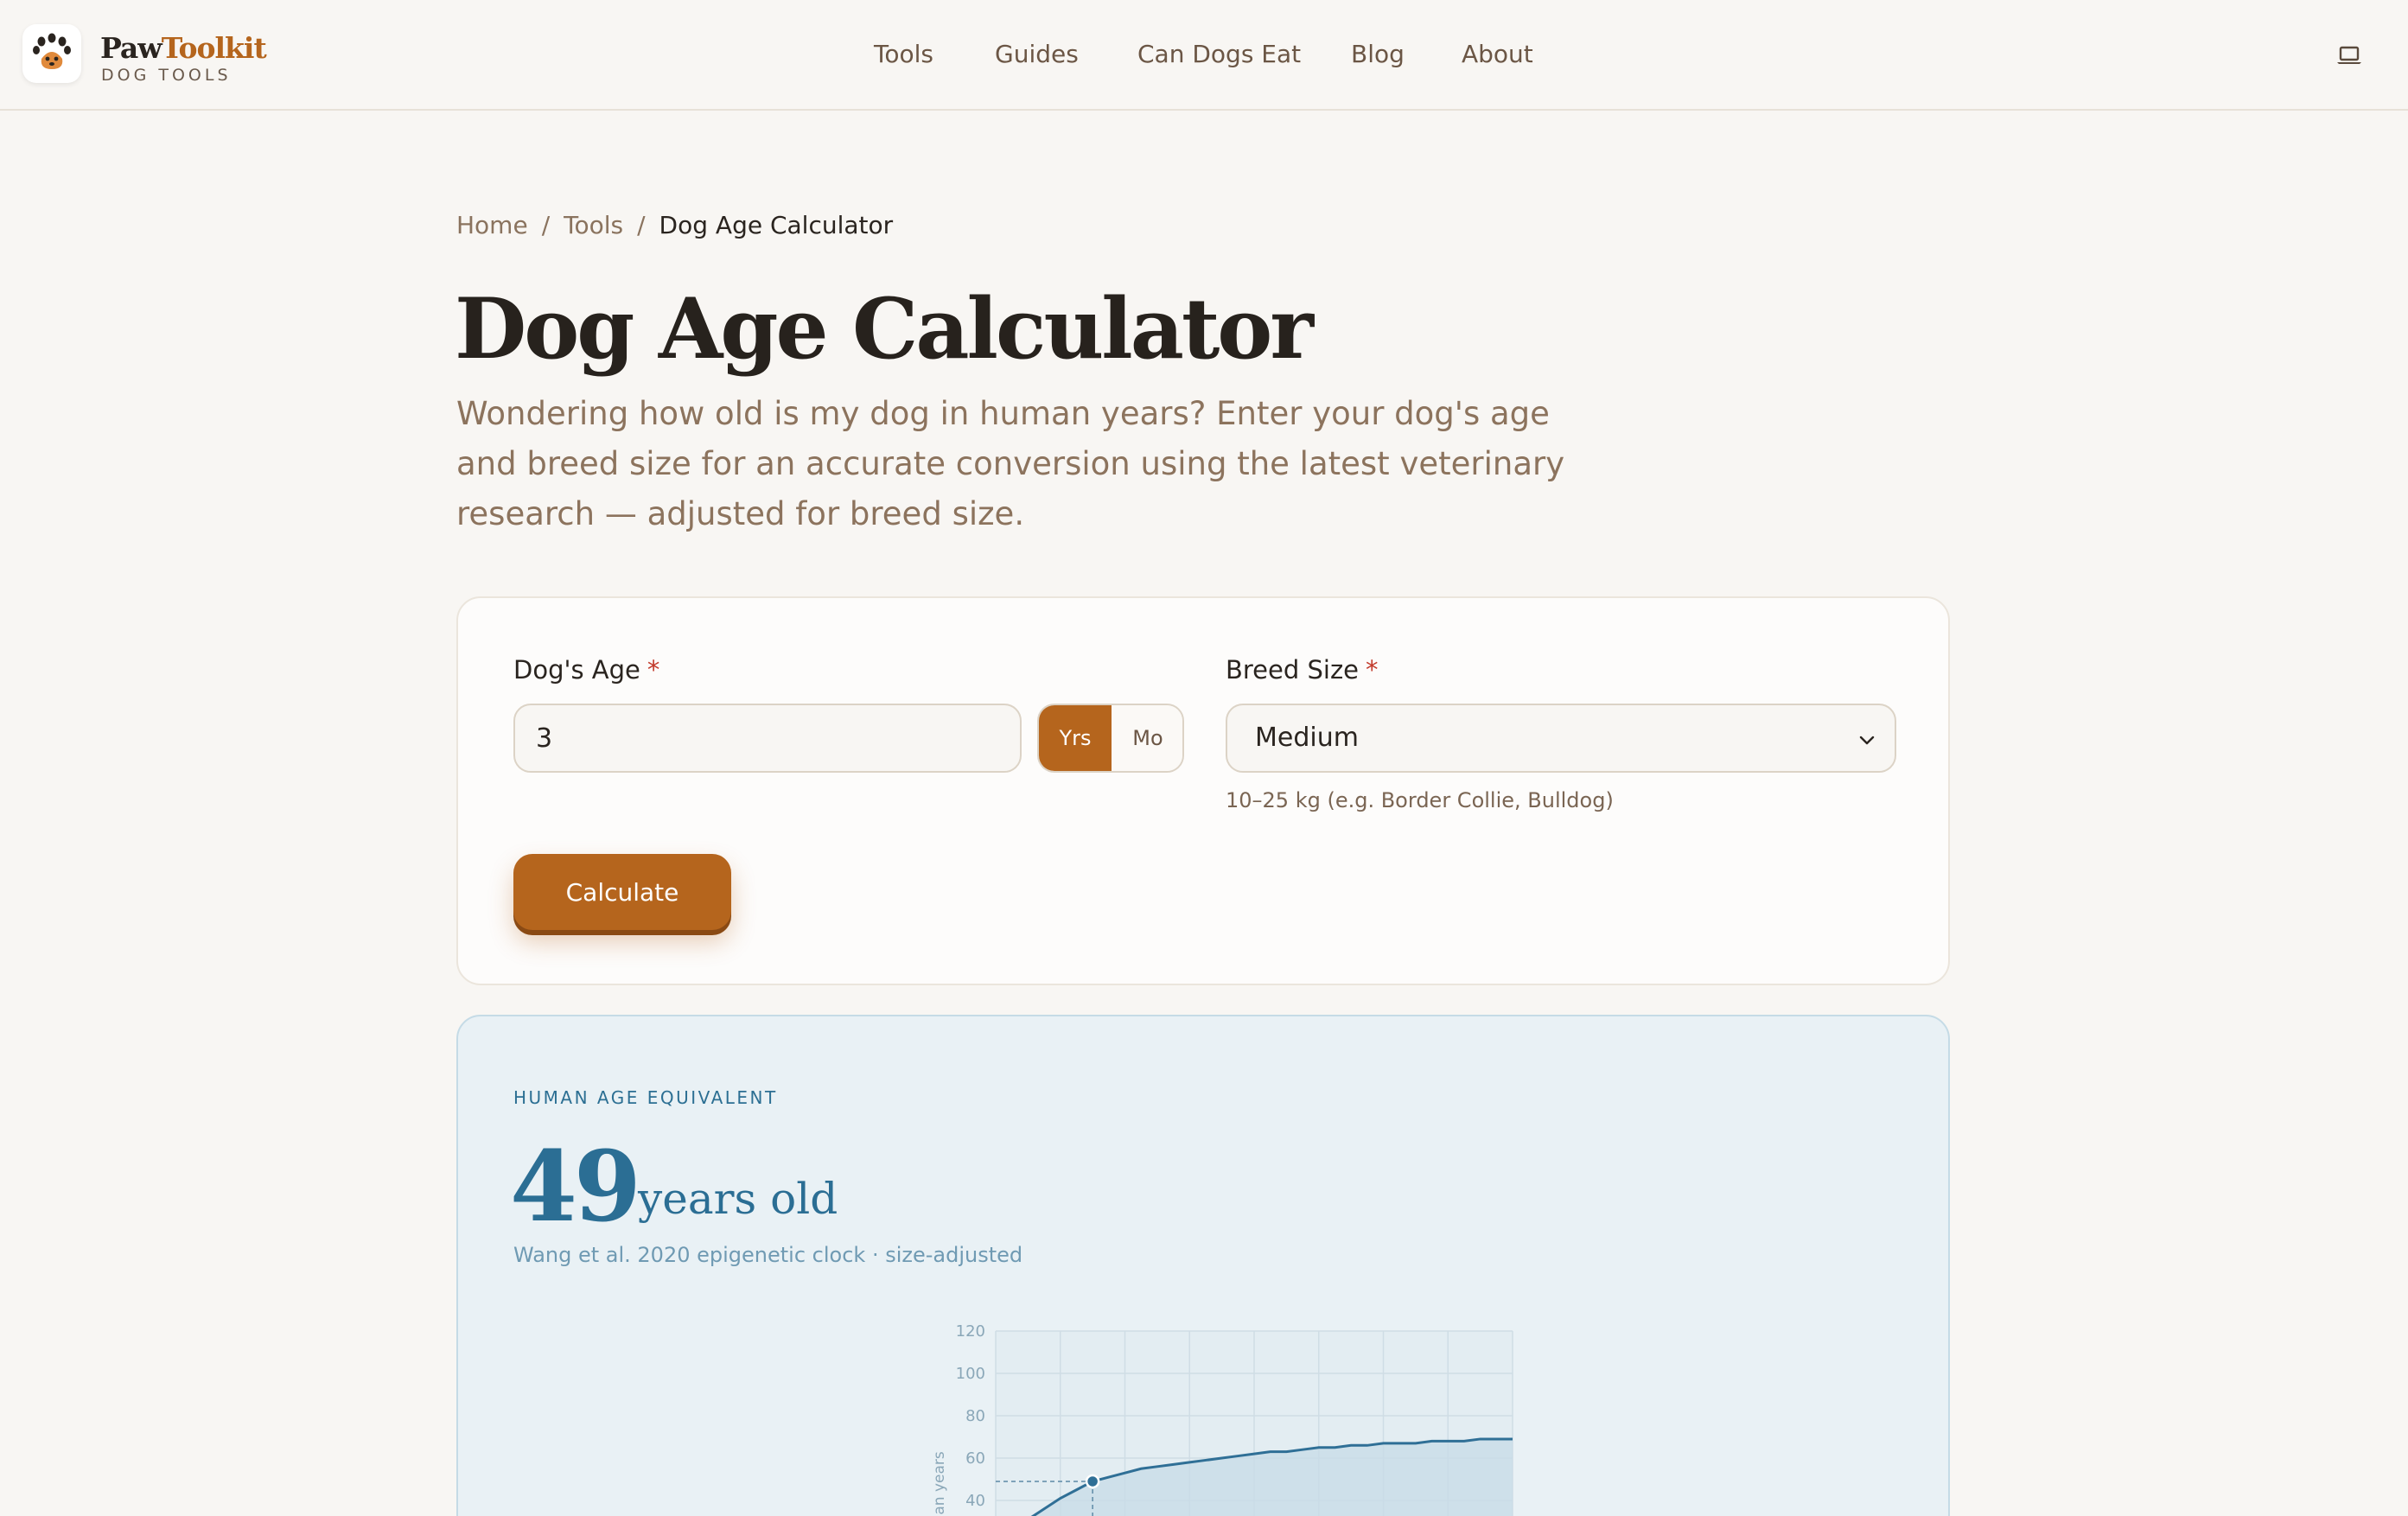  What do you see at coordinates (1867, 740) in the screenshot?
I see `chevron-down-icon` at bounding box center [1867, 740].